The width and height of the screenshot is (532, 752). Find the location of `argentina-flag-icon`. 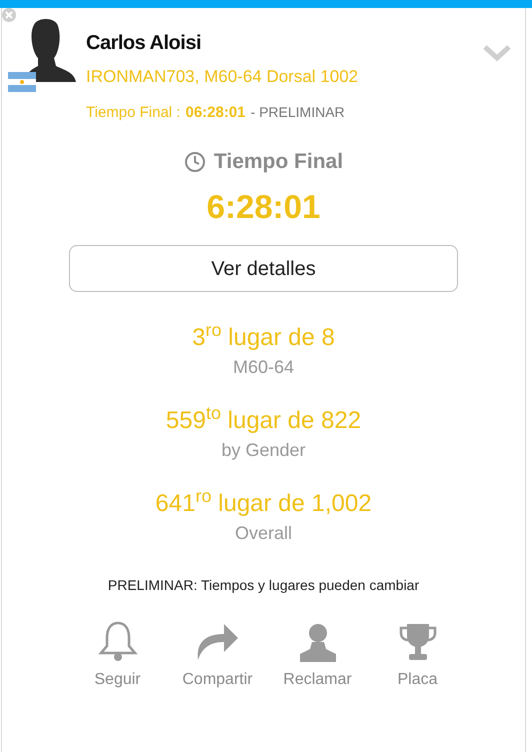

argentina-flag-icon is located at coordinates (22, 82).